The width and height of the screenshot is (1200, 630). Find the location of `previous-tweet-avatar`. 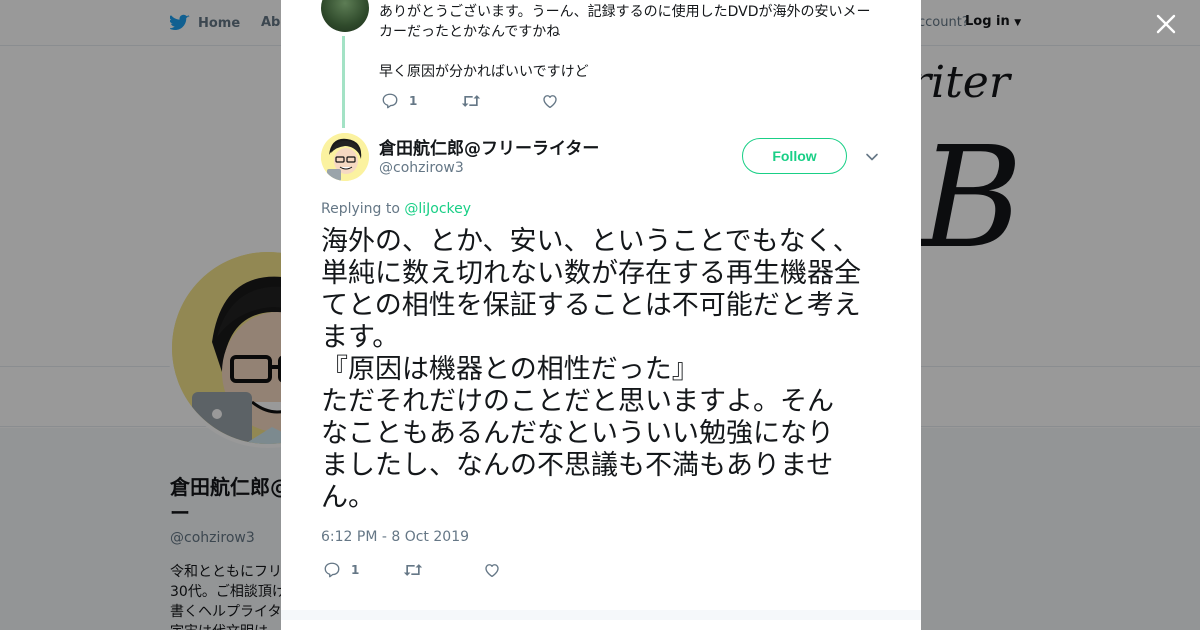

previous-tweet-avatar is located at coordinates (345, 16).